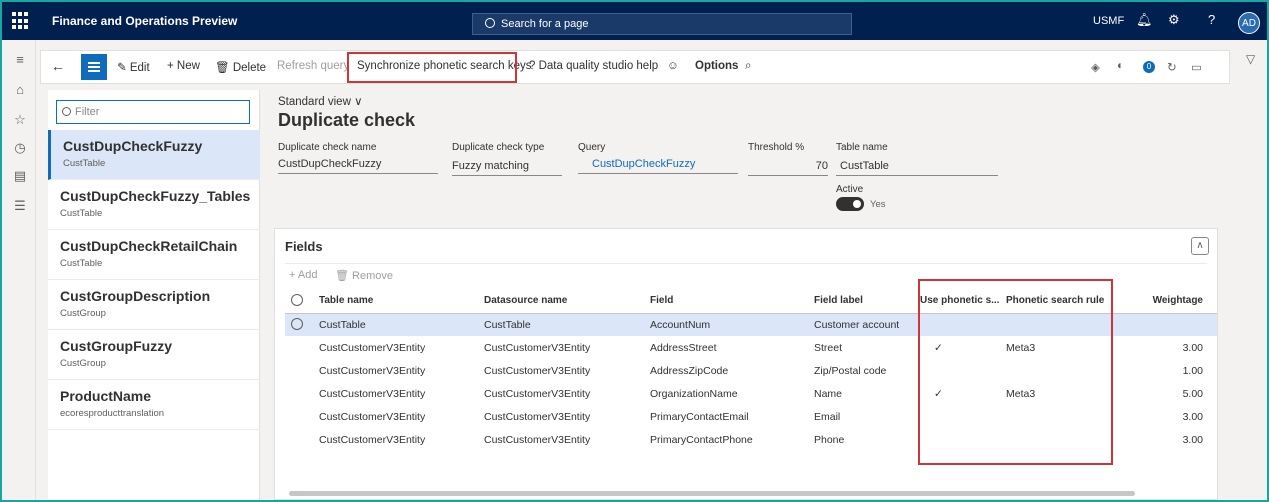 This screenshot has height=502, width=1269. Describe the element at coordinates (850, 370) in the screenshot. I see `cell-field-label: Zip/Postal code` at that location.